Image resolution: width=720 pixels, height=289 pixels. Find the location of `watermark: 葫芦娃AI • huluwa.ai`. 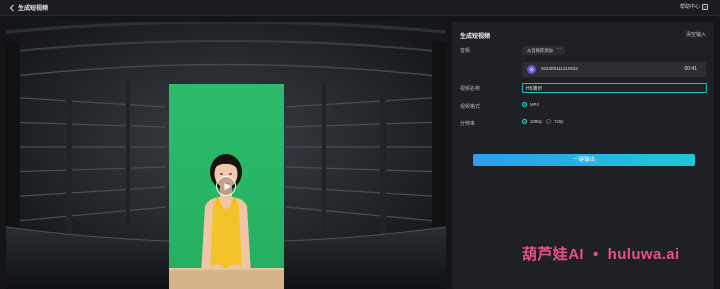

watermark: 葫芦娃AI • huluwa.ai is located at coordinates (601, 253).